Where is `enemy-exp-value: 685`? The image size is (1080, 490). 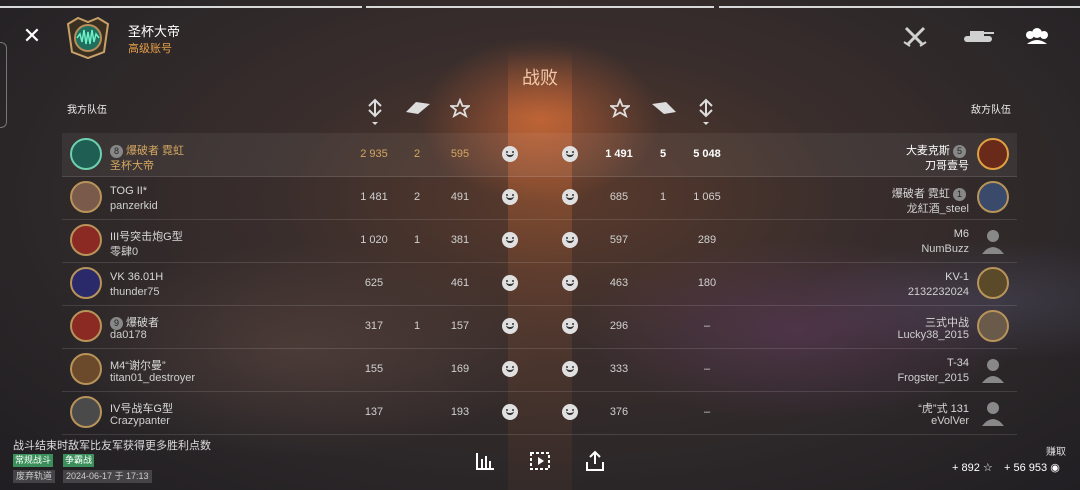
enemy-exp-value: 685 is located at coordinates (619, 197).